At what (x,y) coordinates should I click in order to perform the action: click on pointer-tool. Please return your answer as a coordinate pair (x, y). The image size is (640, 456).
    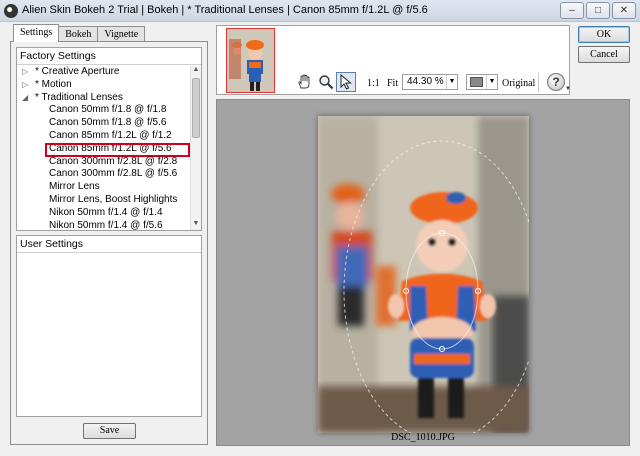
    Looking at the image, I should click on (346, 82).